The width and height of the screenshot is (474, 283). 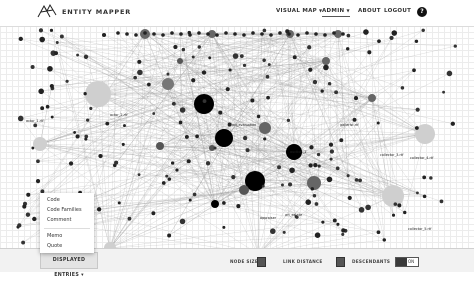 I want to click on displayed-entries-button: DISPLAYED ENTRIES ▾, so click(x=69, y=260).